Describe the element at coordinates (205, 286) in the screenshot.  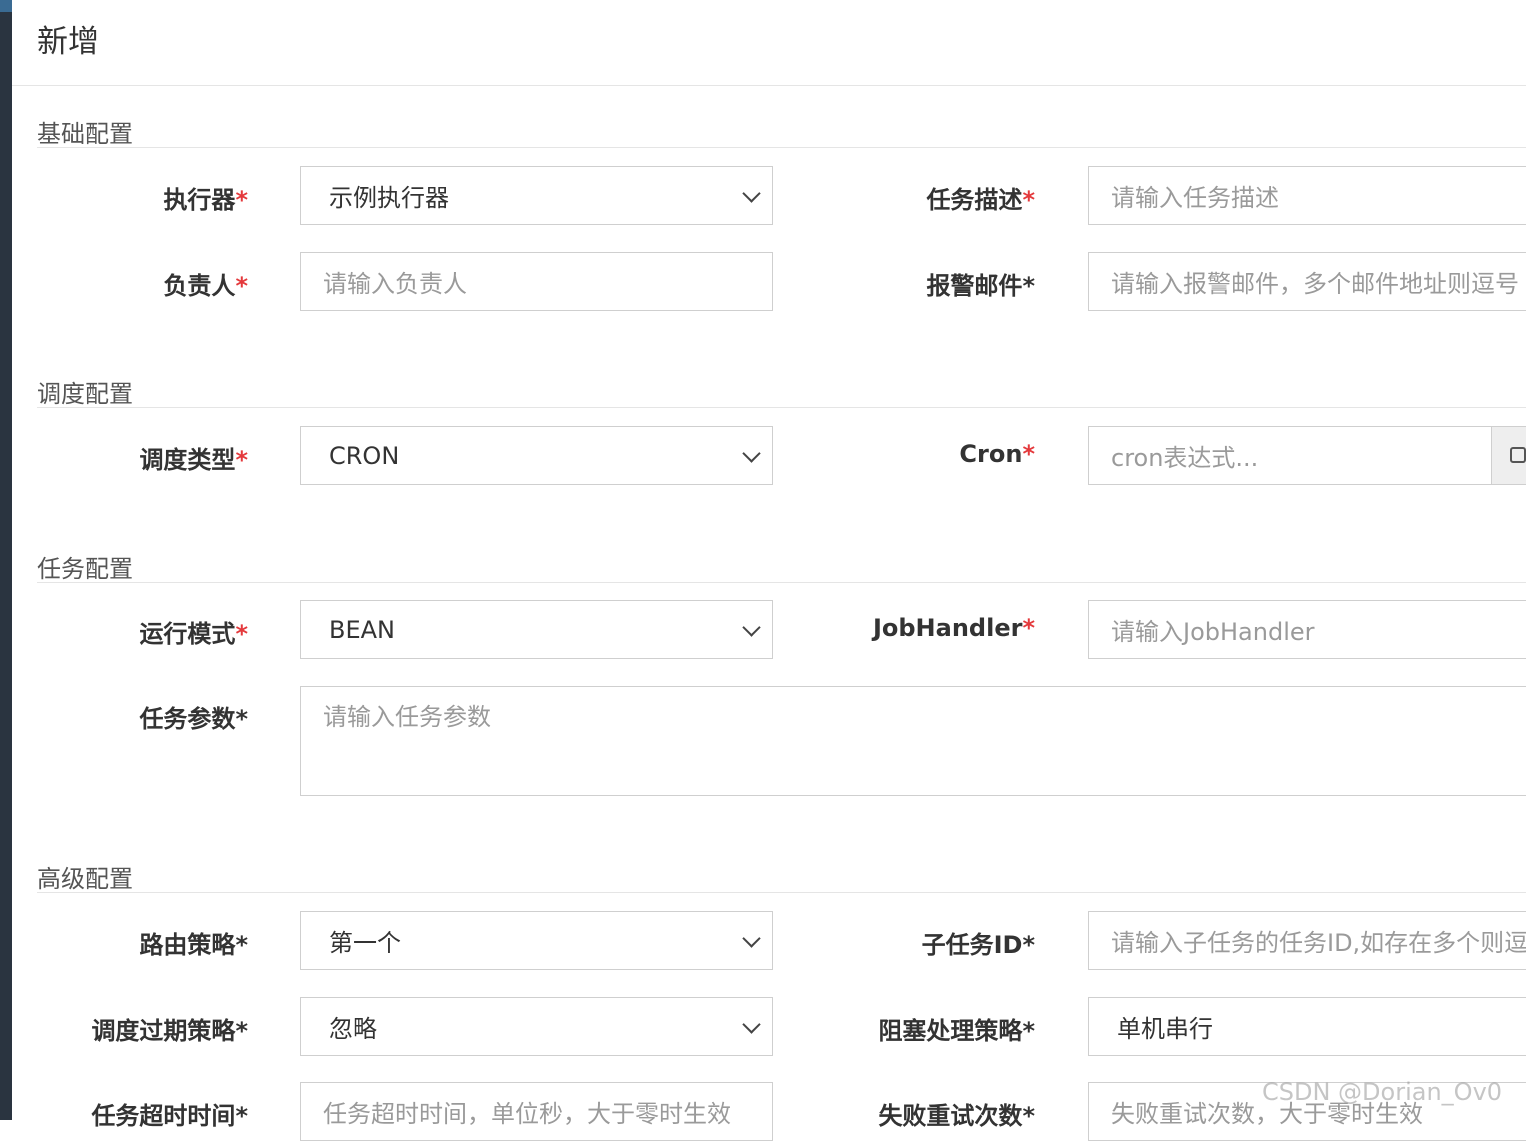
I see `author-label: 负责人*` at that location.